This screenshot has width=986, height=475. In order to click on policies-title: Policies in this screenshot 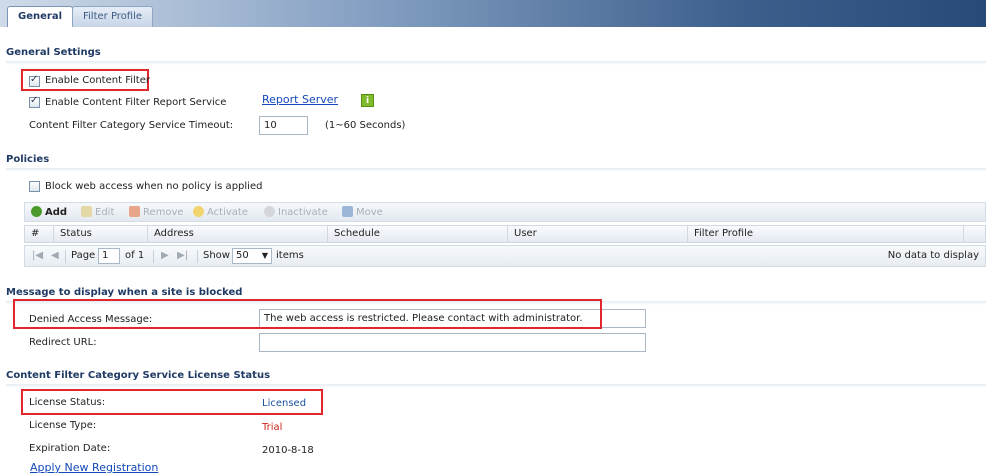, I will do `click(28, 159)`.